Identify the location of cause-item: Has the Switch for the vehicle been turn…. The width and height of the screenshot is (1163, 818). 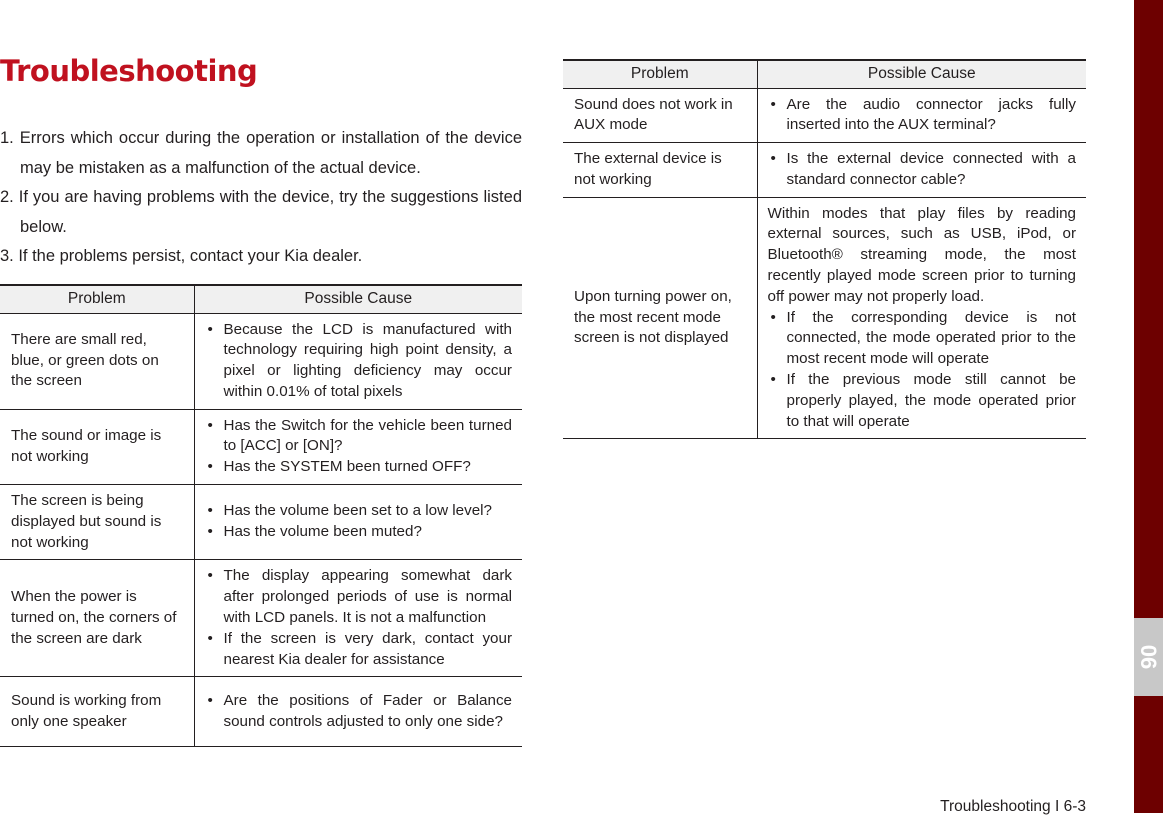
(358, 437).